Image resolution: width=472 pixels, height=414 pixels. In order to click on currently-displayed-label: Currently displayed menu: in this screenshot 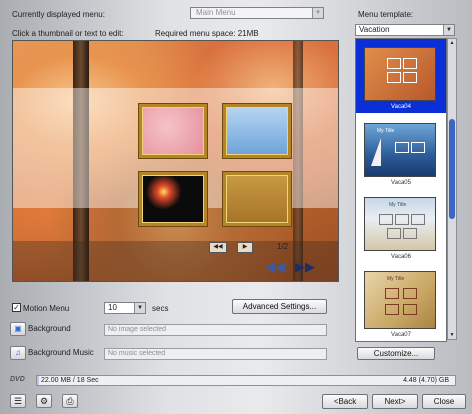, I will do `click(58, 14)`.